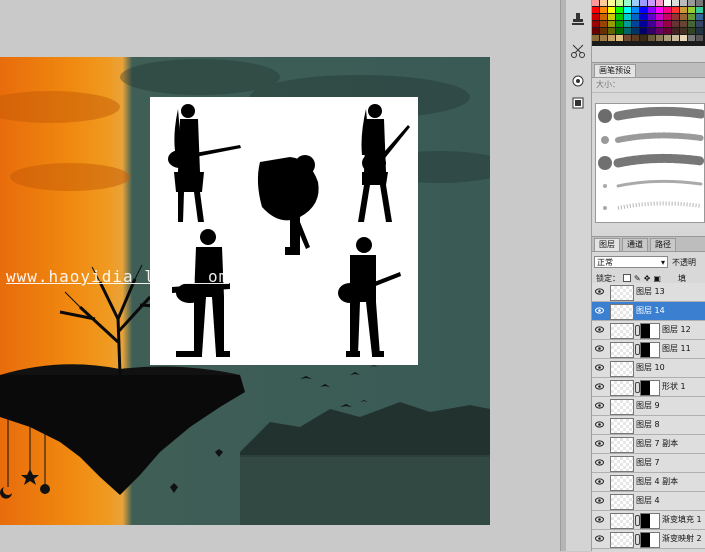 The width and height of the screenshot is (705, 552). I want to click on layer-row: 渐变映射 2, so click(648, 539).